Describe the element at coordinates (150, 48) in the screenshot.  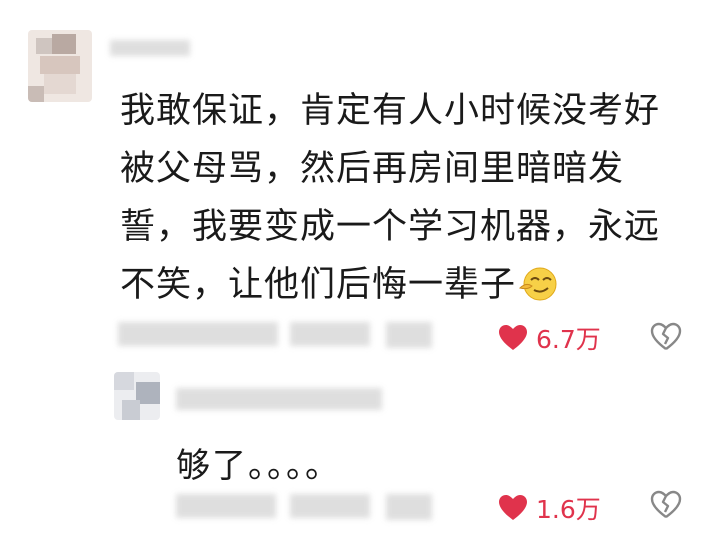
I see `commenter-username-blurred` at that location.